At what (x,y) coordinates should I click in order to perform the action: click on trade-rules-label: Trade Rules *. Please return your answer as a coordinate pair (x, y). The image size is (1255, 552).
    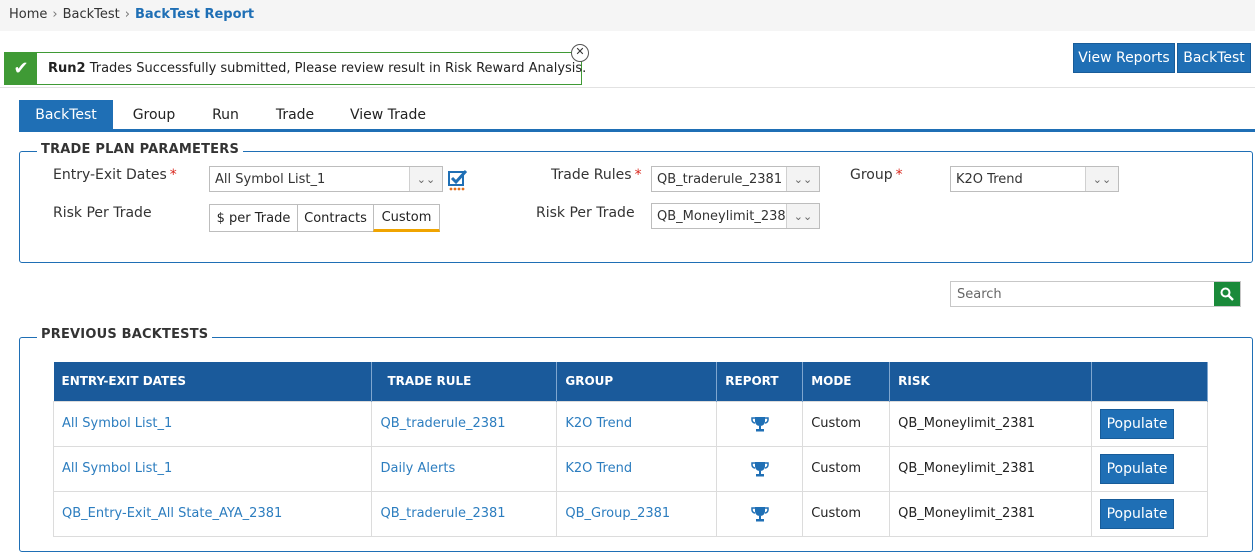
    Looking at the image, I should click on (596, 175).